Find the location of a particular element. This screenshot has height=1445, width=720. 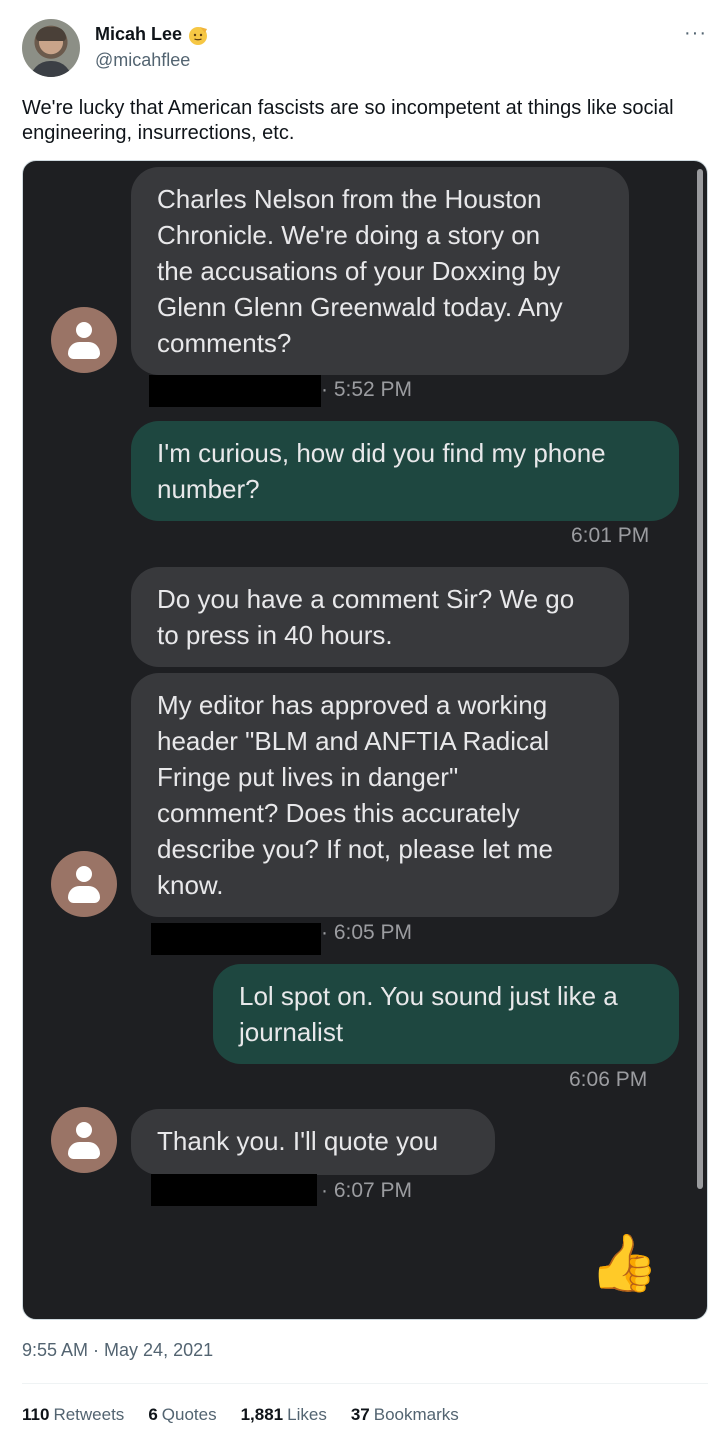

retweets-stat: 110 Retweets is located at coordinates (73, 1415).